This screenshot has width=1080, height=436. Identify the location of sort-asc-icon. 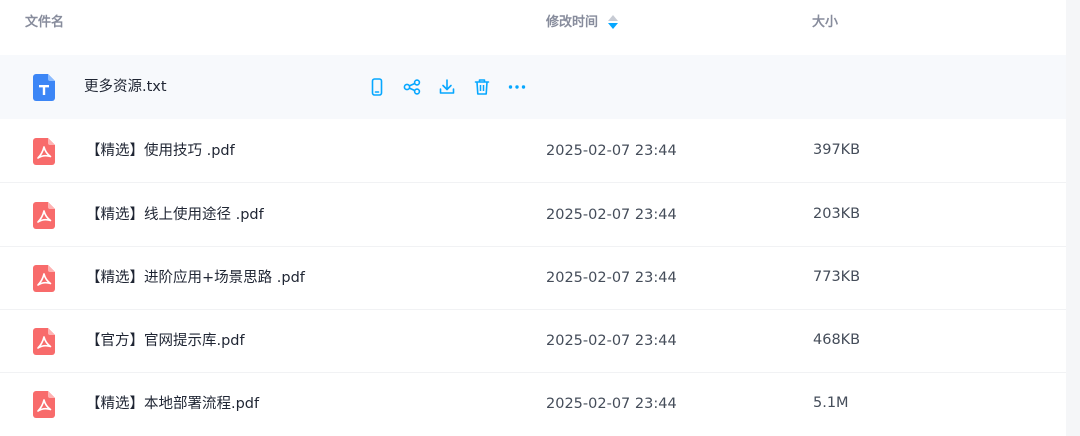
(613, 18).